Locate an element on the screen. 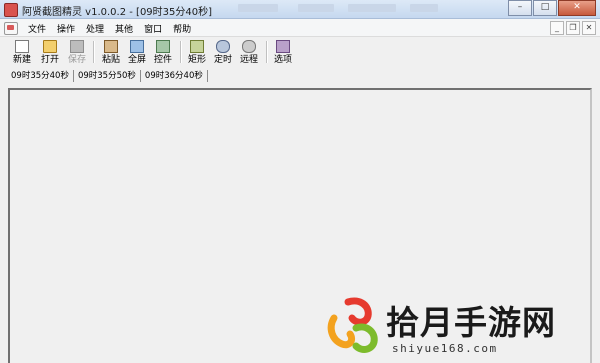 Image resolution: width=600 pixels, height=363 pixels. fullscreen-icon is located at coordinates (137, 46).